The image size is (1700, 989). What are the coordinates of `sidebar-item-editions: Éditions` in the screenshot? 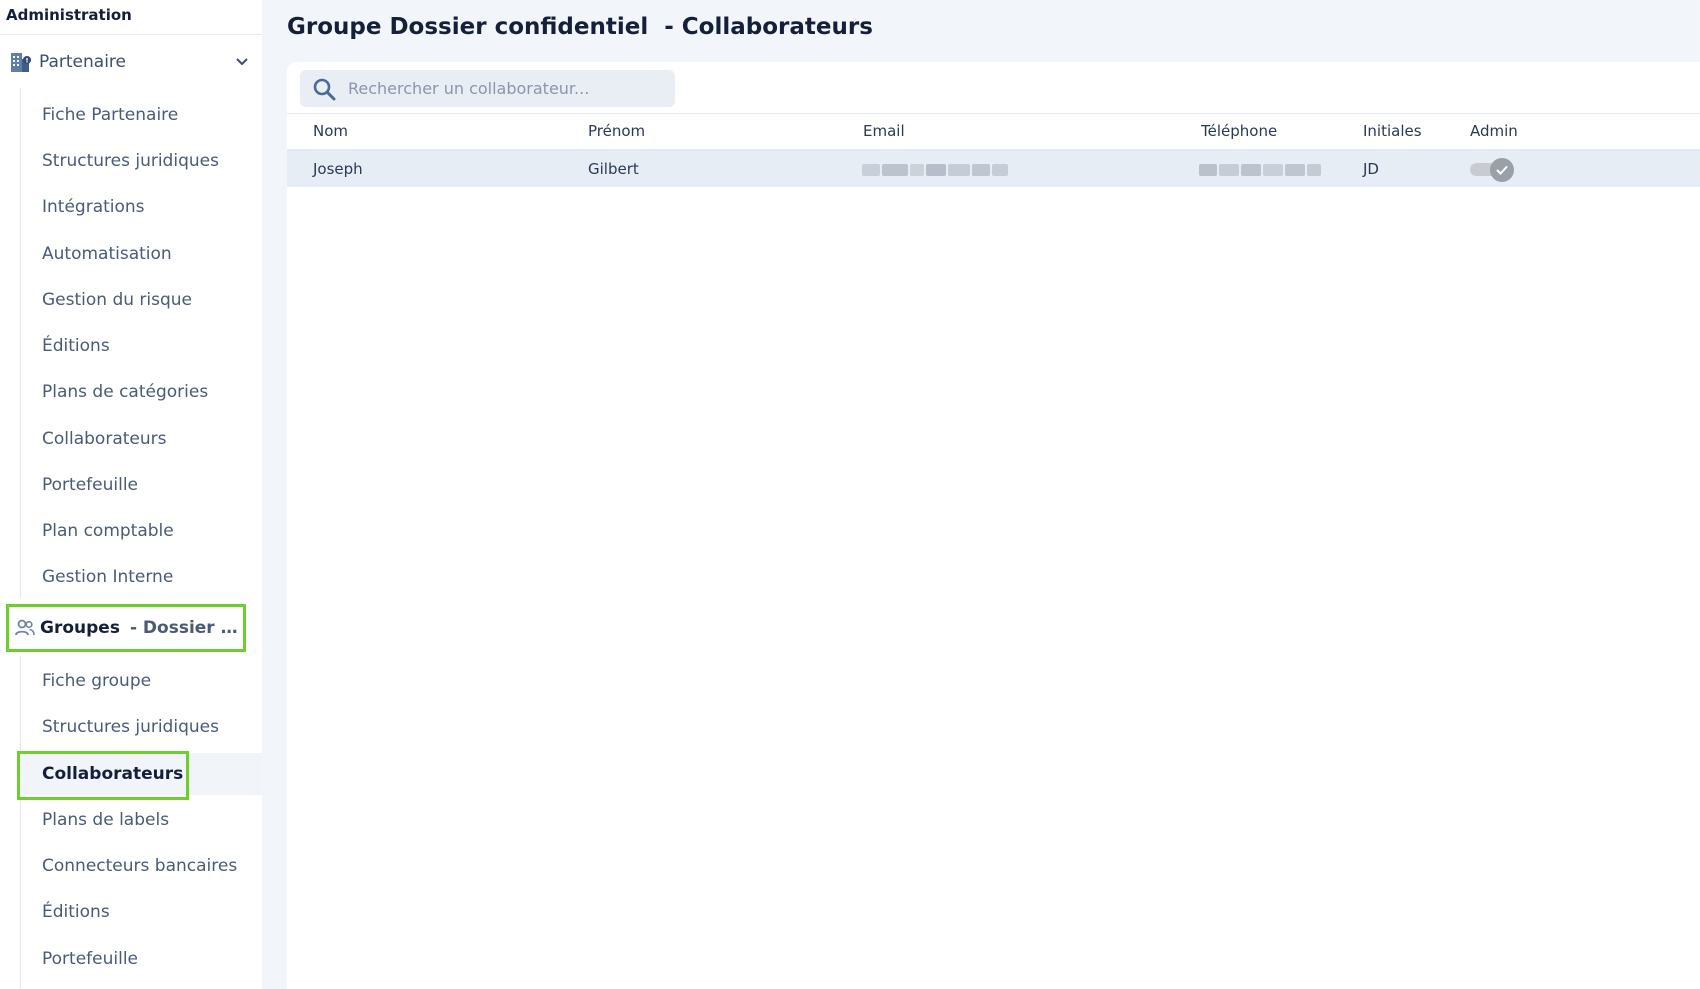 It's located at (141, 346).